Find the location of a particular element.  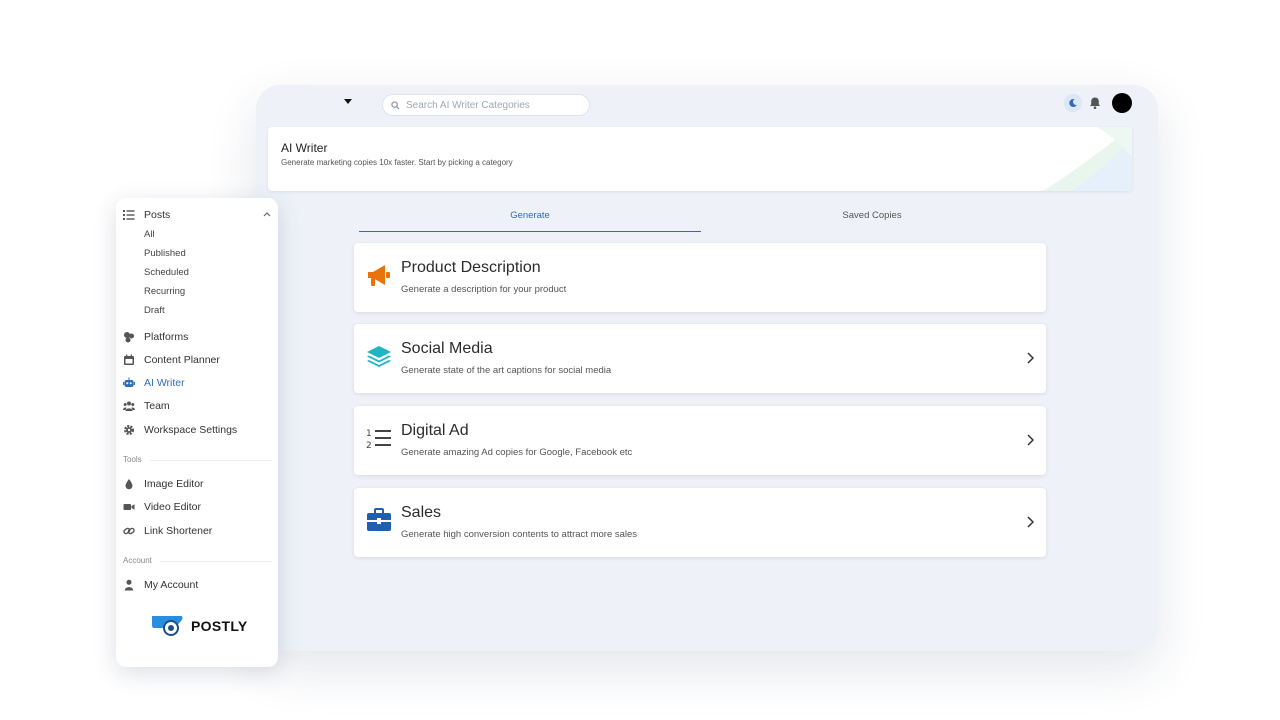

sidebar-item-label: My Account is located at coordinates (171, 585).